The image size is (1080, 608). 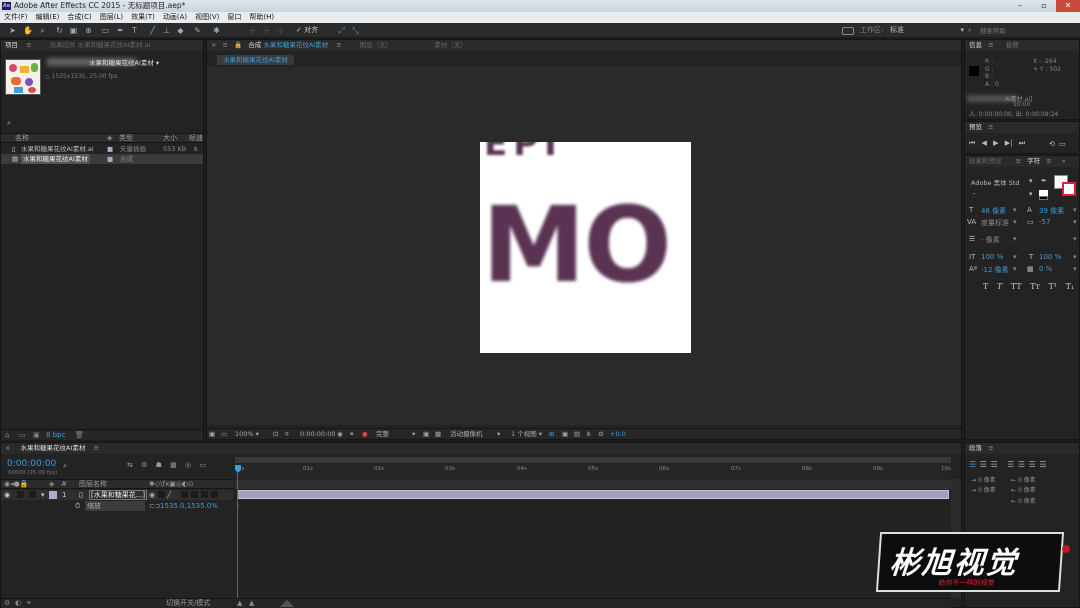 I want to click on align-center-icon: ☰, so click(x=983, y=464).